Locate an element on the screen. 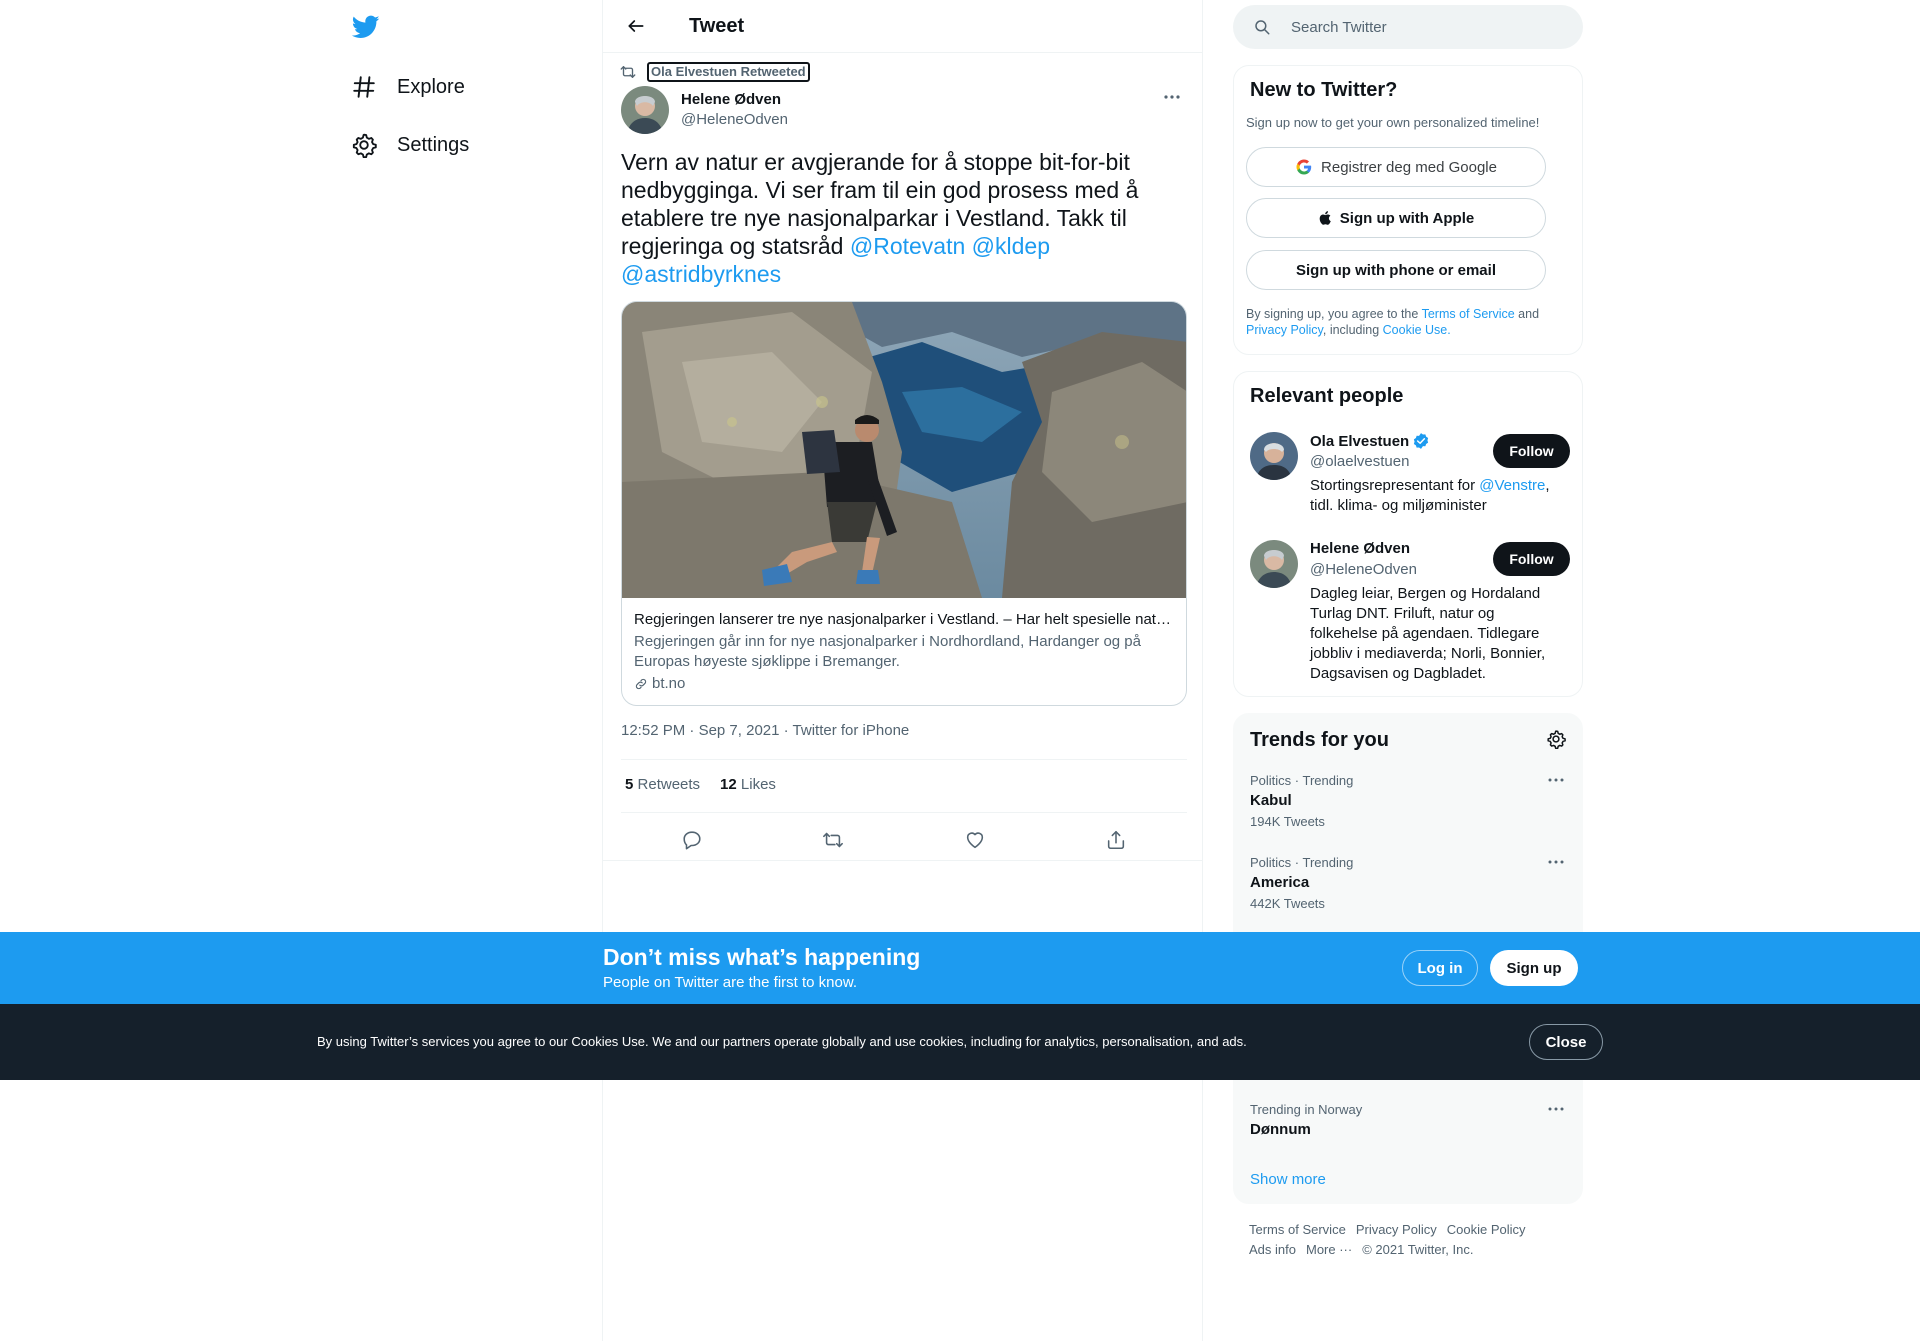 Image resolution: width=1920 pixels, height=1341 pixels. mention-venstre: @Venstre is located at coordinates (1512, 485).